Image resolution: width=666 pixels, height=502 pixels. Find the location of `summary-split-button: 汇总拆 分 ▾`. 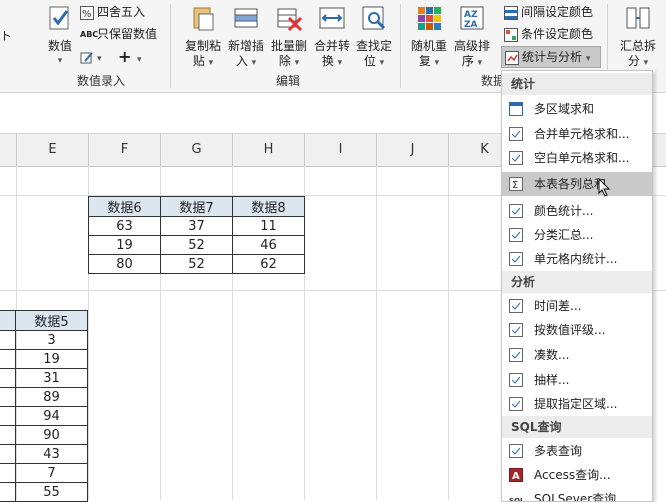

summary-split-button: 汇总拆 分 ▾ is located at coordinates (638, 36).